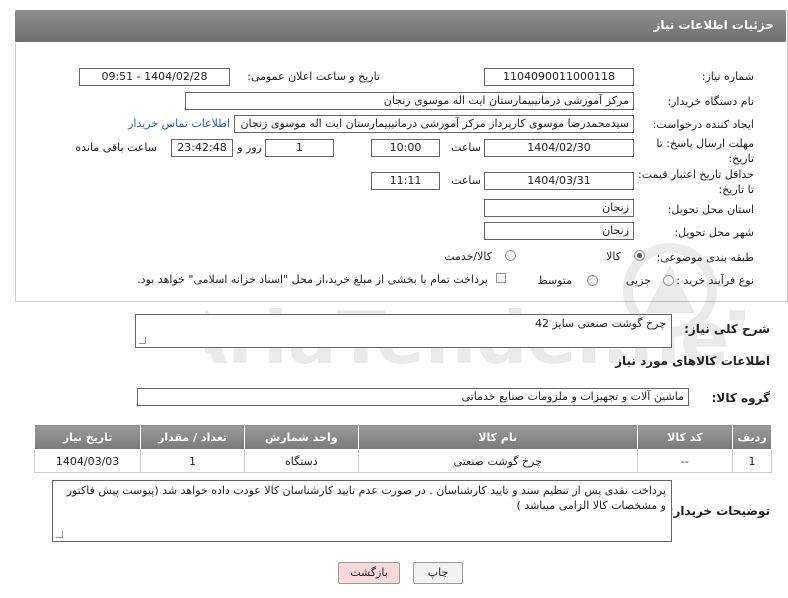 This screenshot has height=598, width=788. I want to click on remaining-time-field: 23:42:48, so click(202, 148).